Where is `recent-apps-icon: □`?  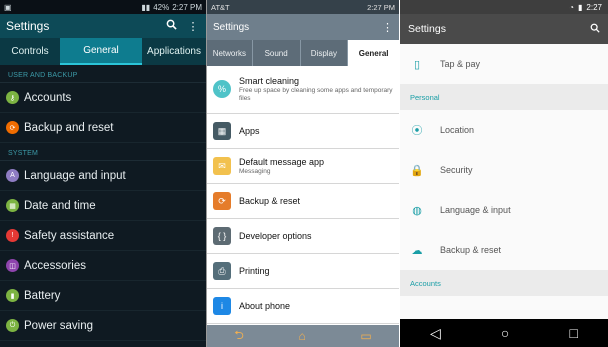
recent-apps-icon: □ is located at coordinates (573, 333).